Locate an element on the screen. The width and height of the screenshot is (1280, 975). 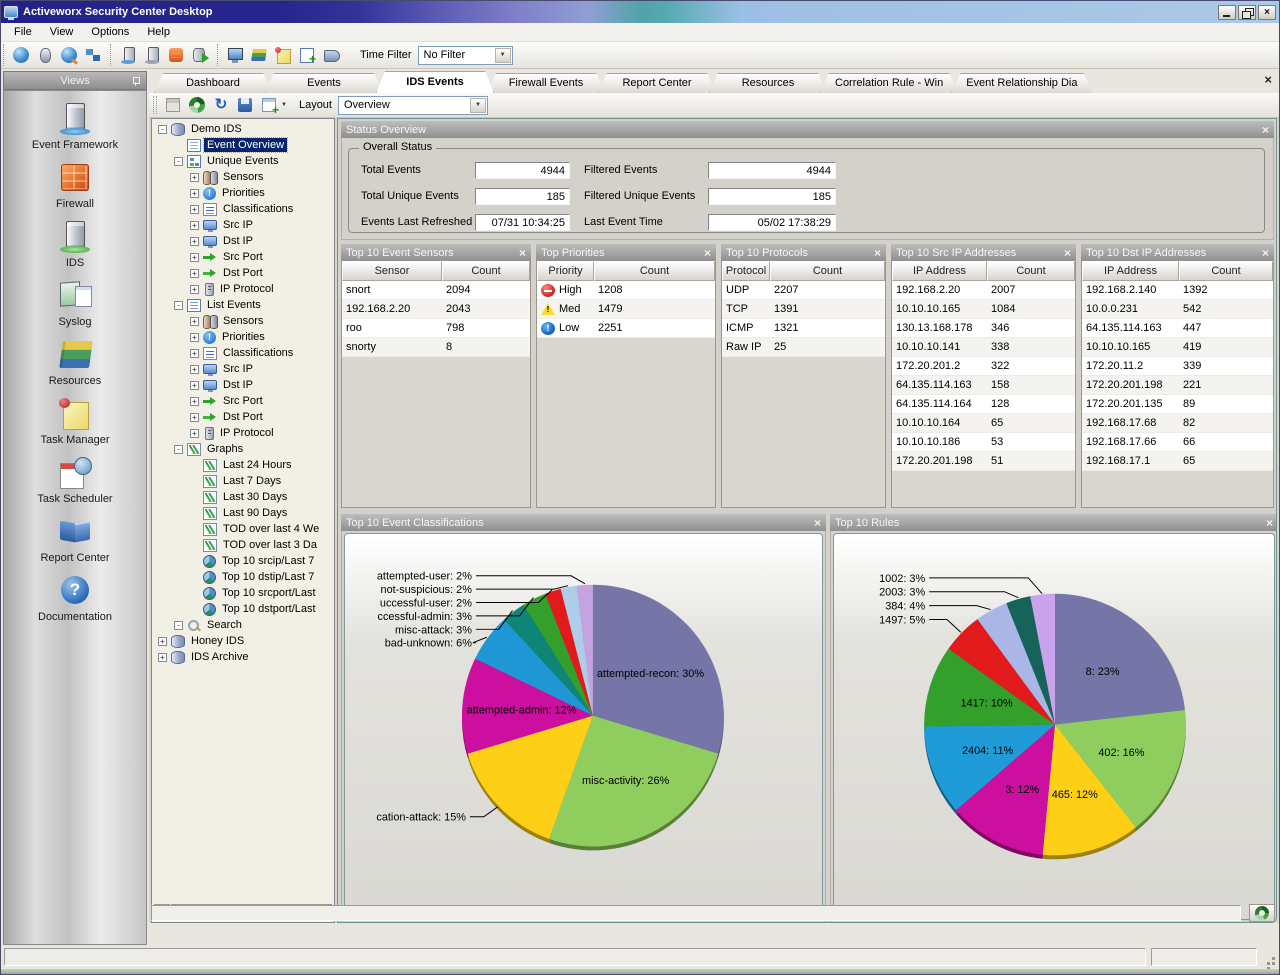
firewall-db-icon is located at coordinates (176, 55).